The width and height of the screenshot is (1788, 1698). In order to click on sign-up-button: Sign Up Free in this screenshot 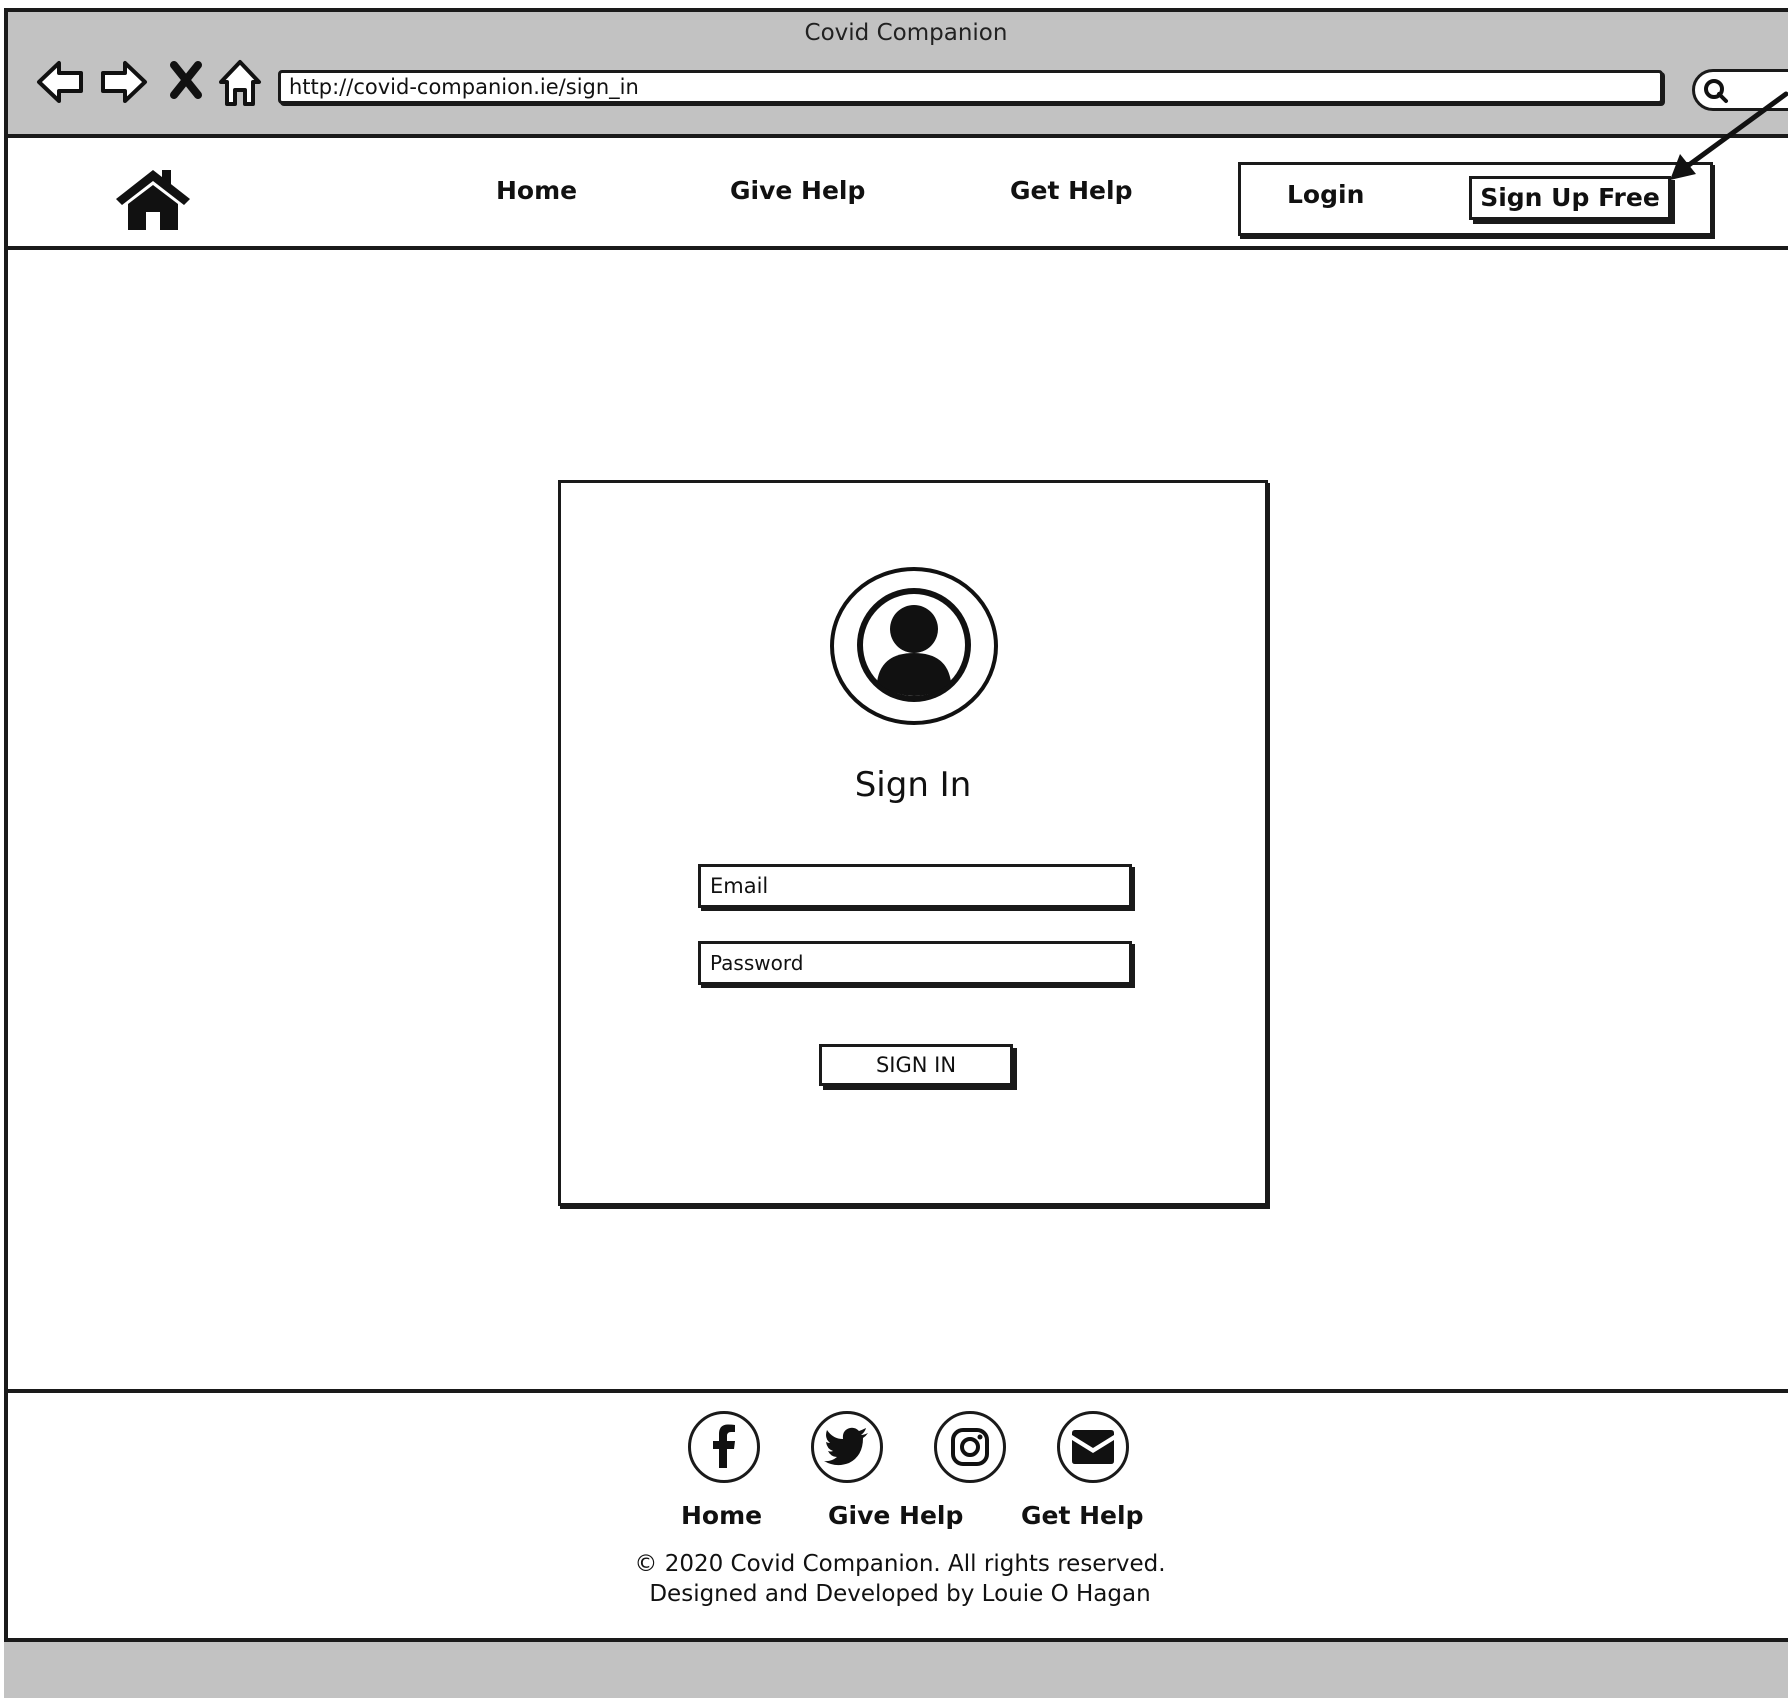, I will do `click(1570, 198)`.